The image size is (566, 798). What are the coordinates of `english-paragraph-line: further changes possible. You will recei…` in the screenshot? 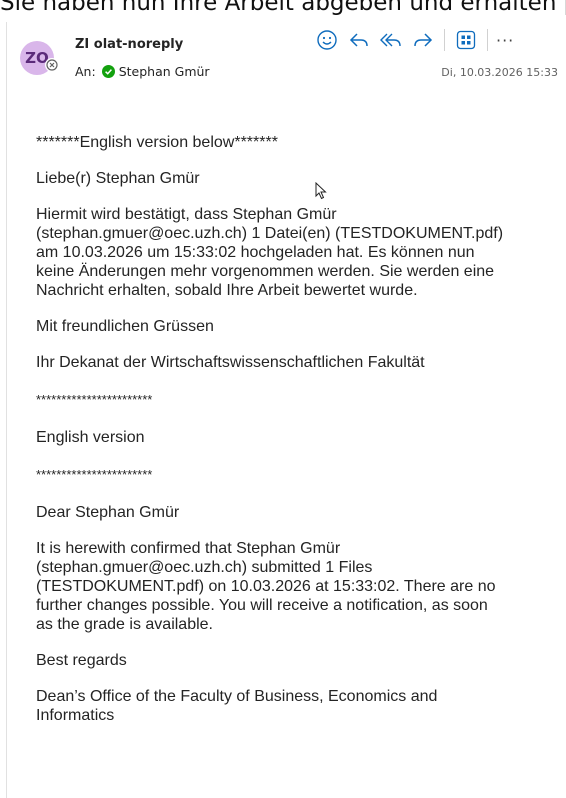 It's located at (262, 605).